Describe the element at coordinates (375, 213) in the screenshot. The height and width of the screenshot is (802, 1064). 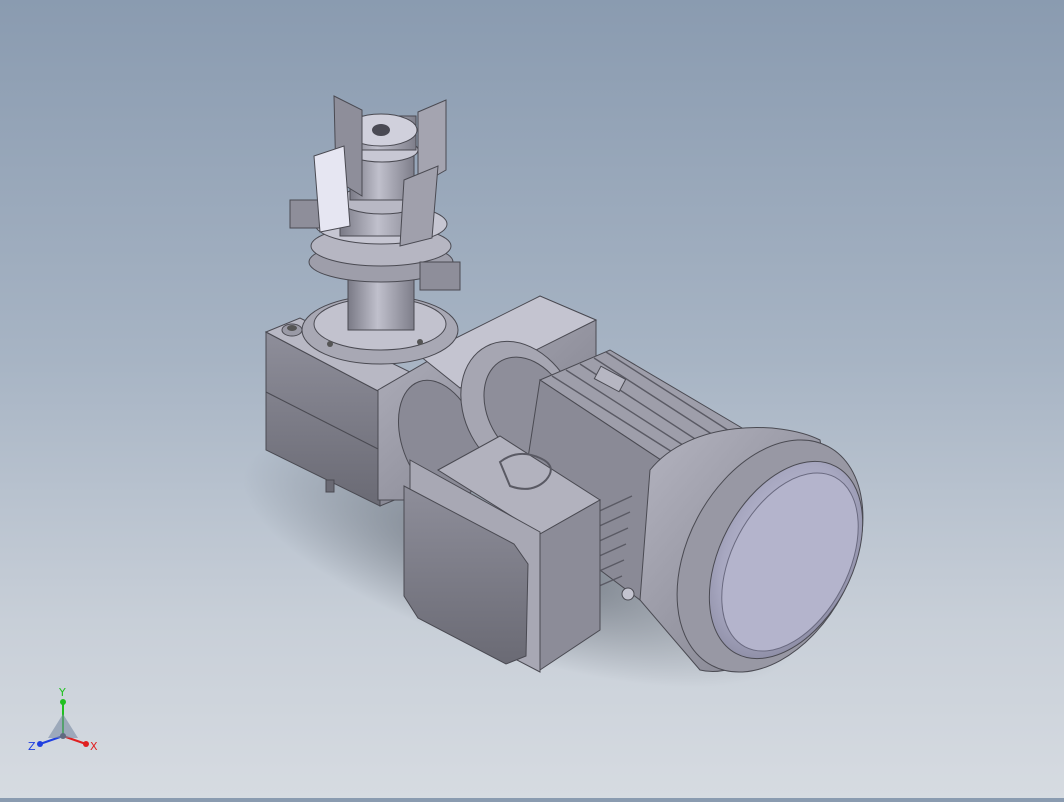
I see `output-coupling` at that location.